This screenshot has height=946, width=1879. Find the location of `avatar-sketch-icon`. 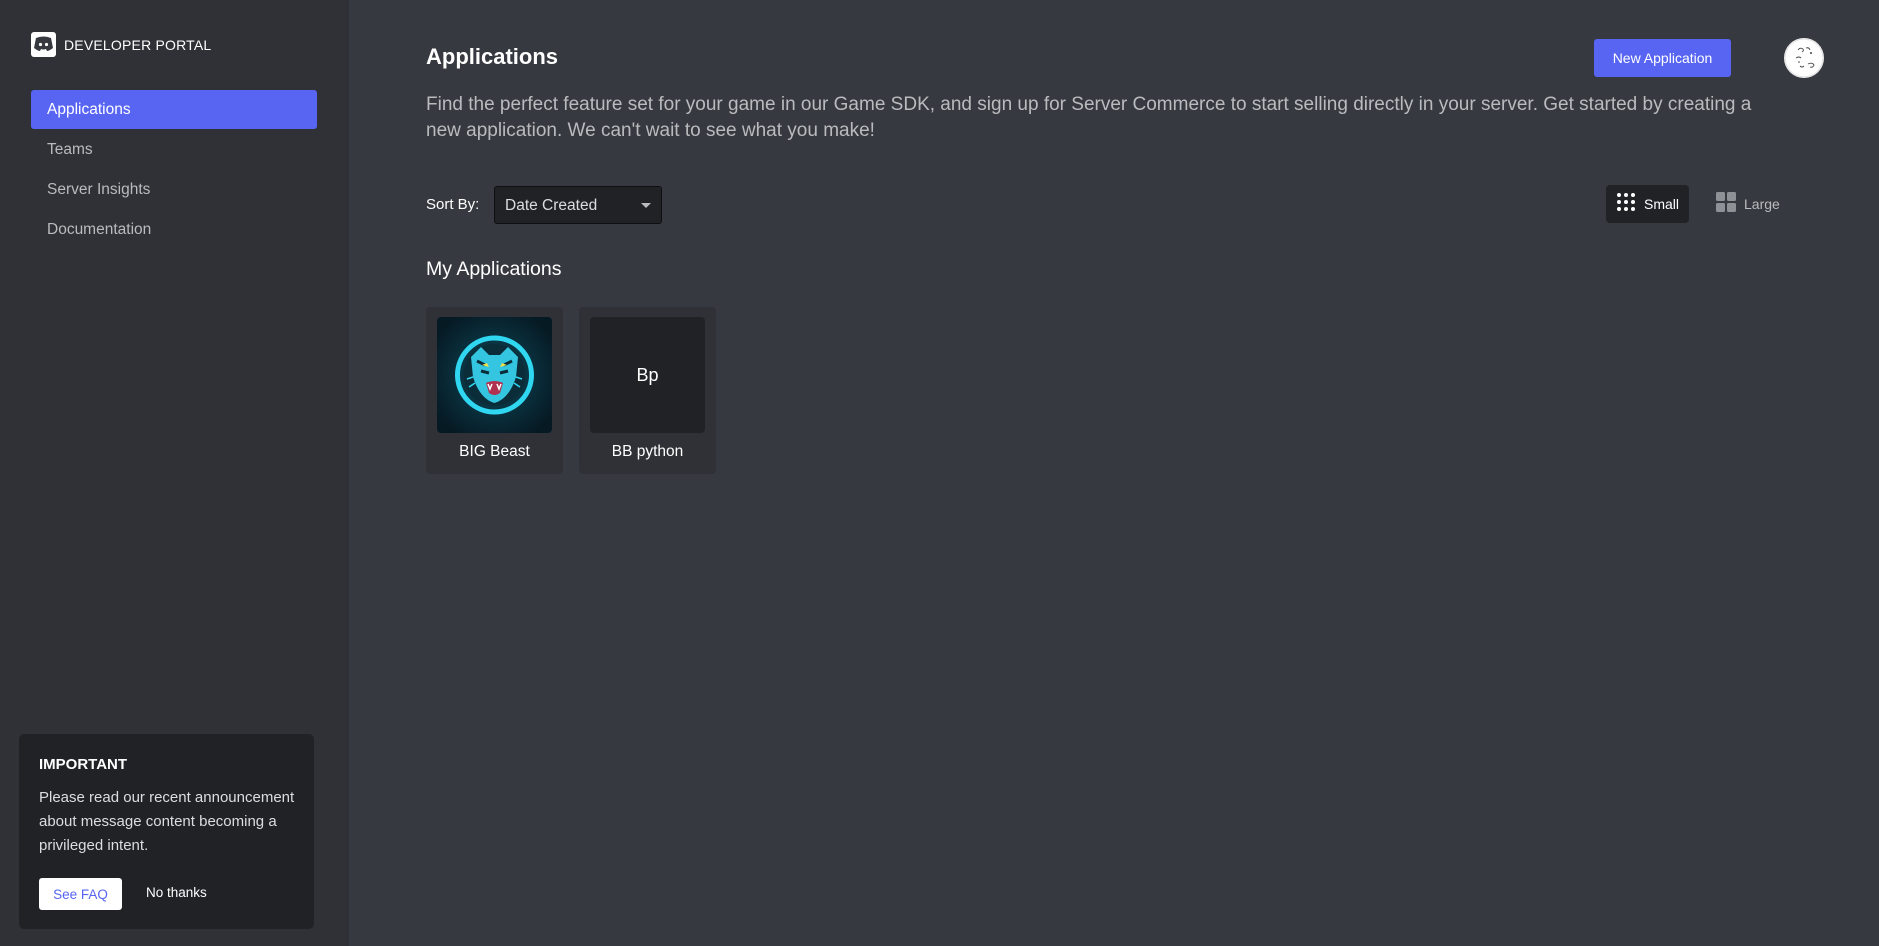

avatar-sketch-icon is located at coordinates (1804, 58).